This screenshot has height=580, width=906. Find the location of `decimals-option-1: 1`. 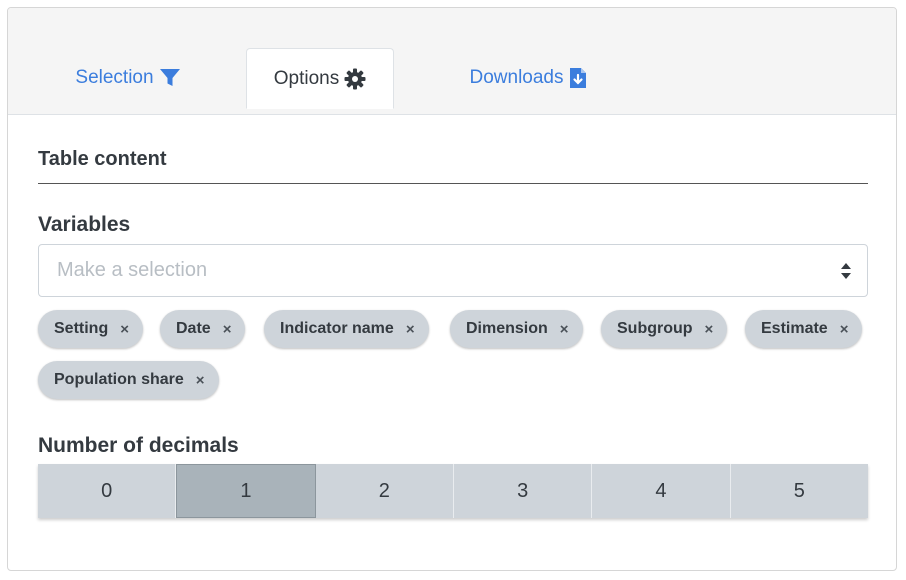

decimals-option-1: 1 is located at coordinates (246, 491).